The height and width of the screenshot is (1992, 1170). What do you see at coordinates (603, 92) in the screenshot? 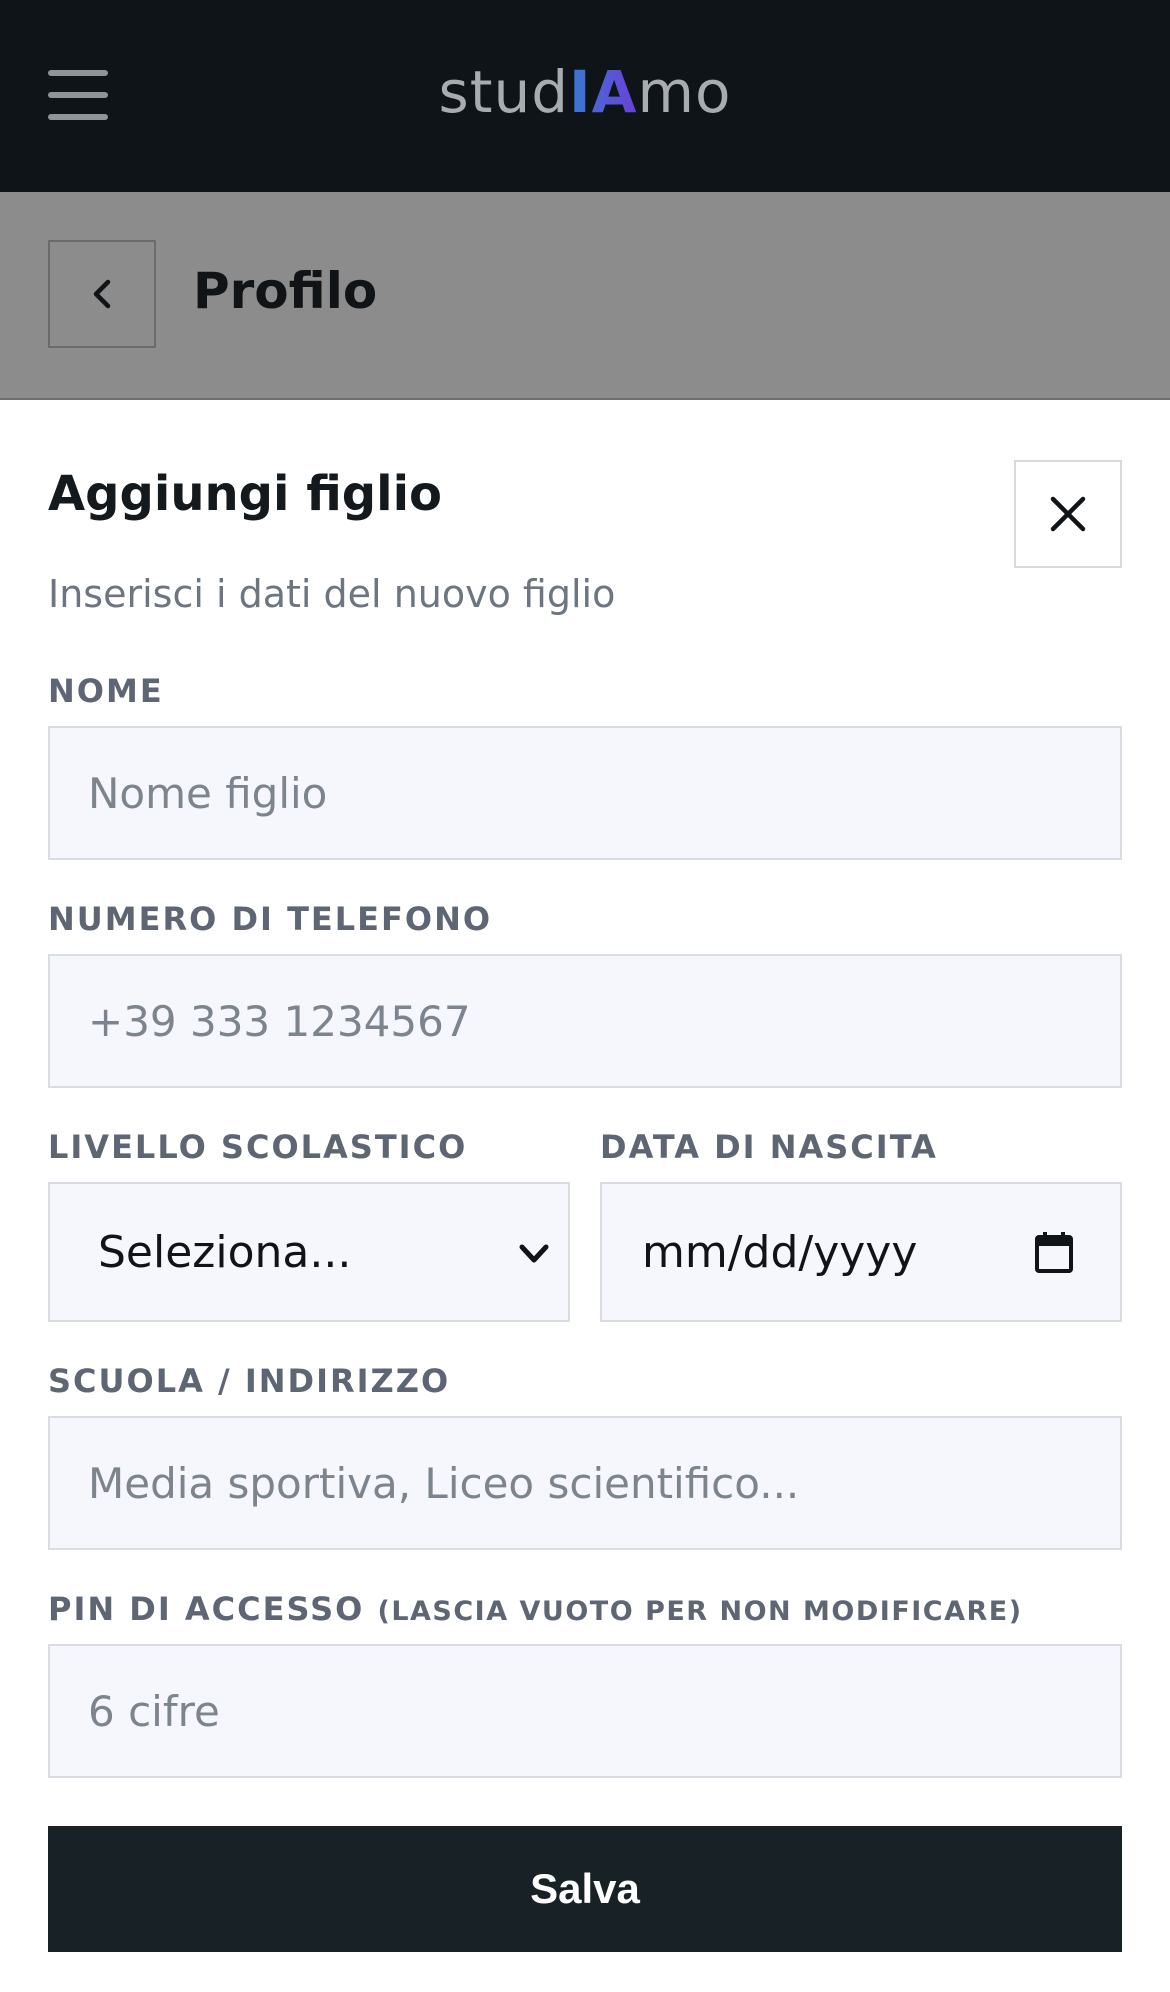
I see `logo-highlight: IA` at bounding box center [603, 92].